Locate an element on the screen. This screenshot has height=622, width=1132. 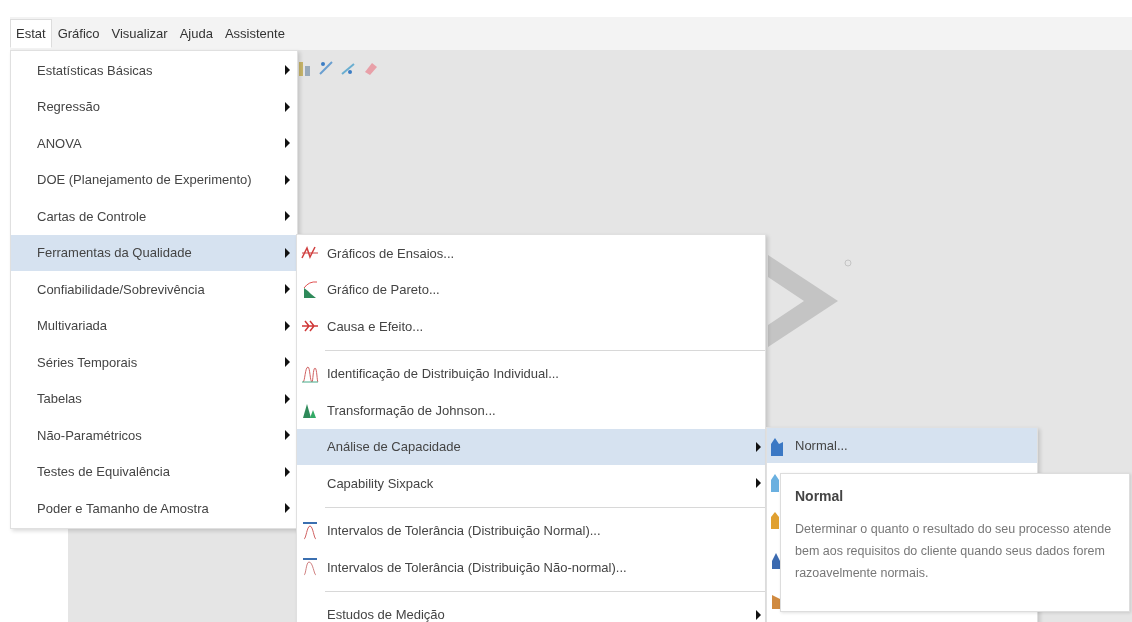
menu-item: Estat is located at coordinates (31, 33).